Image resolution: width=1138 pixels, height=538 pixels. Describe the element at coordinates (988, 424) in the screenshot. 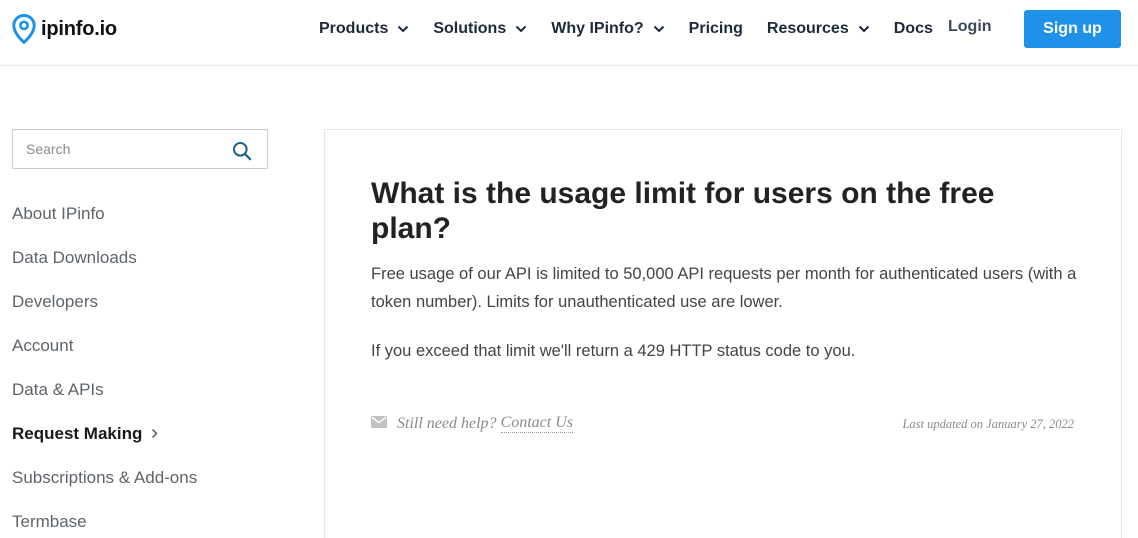

I see `last-updated: Last updated on January 27, 2022` at that location.